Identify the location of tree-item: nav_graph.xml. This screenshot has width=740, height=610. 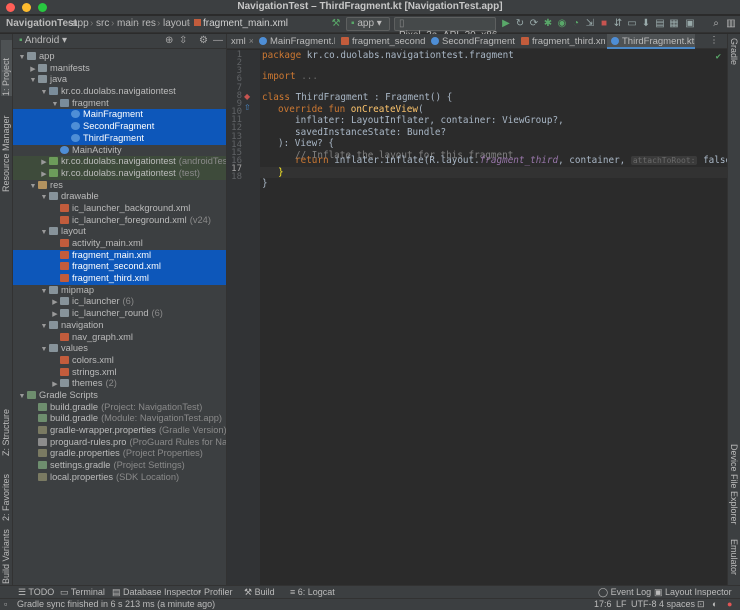
(119, 338).